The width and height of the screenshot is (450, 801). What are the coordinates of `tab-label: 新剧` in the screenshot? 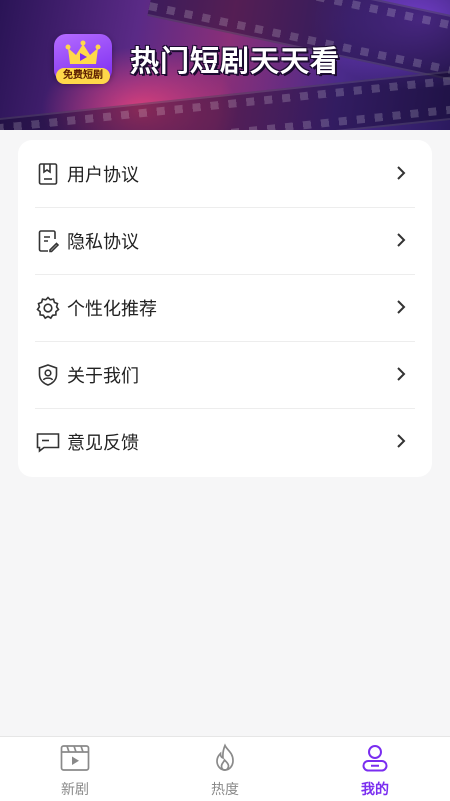 It's located at (75, 790).